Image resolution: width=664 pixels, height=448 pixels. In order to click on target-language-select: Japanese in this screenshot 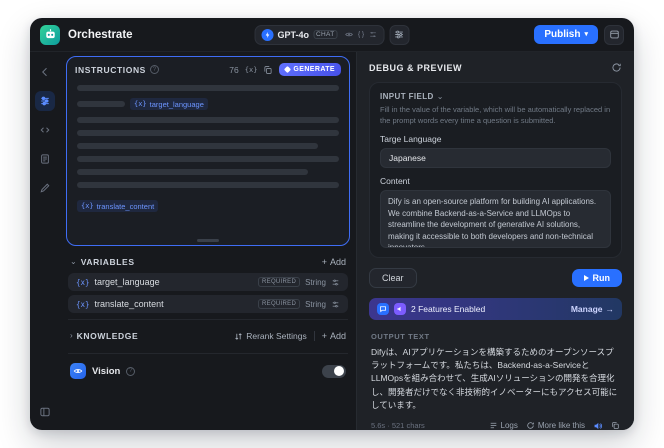, I will do `click(495, 158)`.